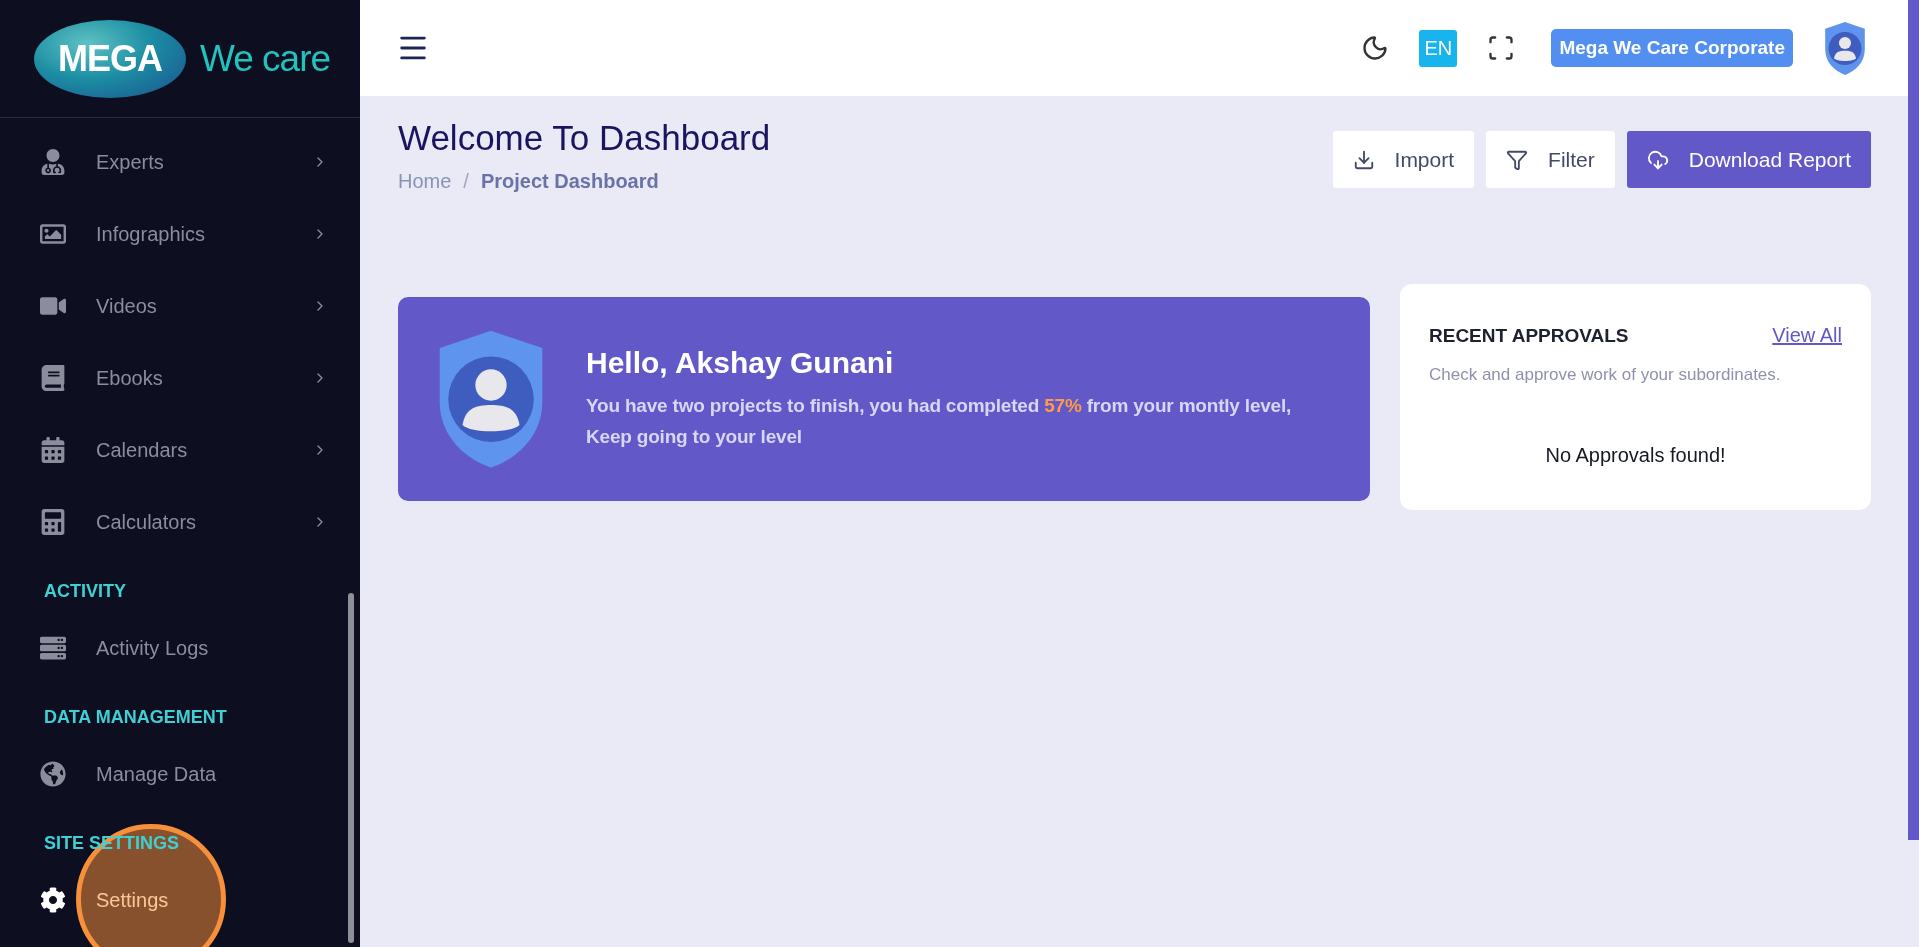  What do you see at coordinates (1748, 159) in the screenshot?
I see `download-button: Download Report` at bounding box center [1748, 159].